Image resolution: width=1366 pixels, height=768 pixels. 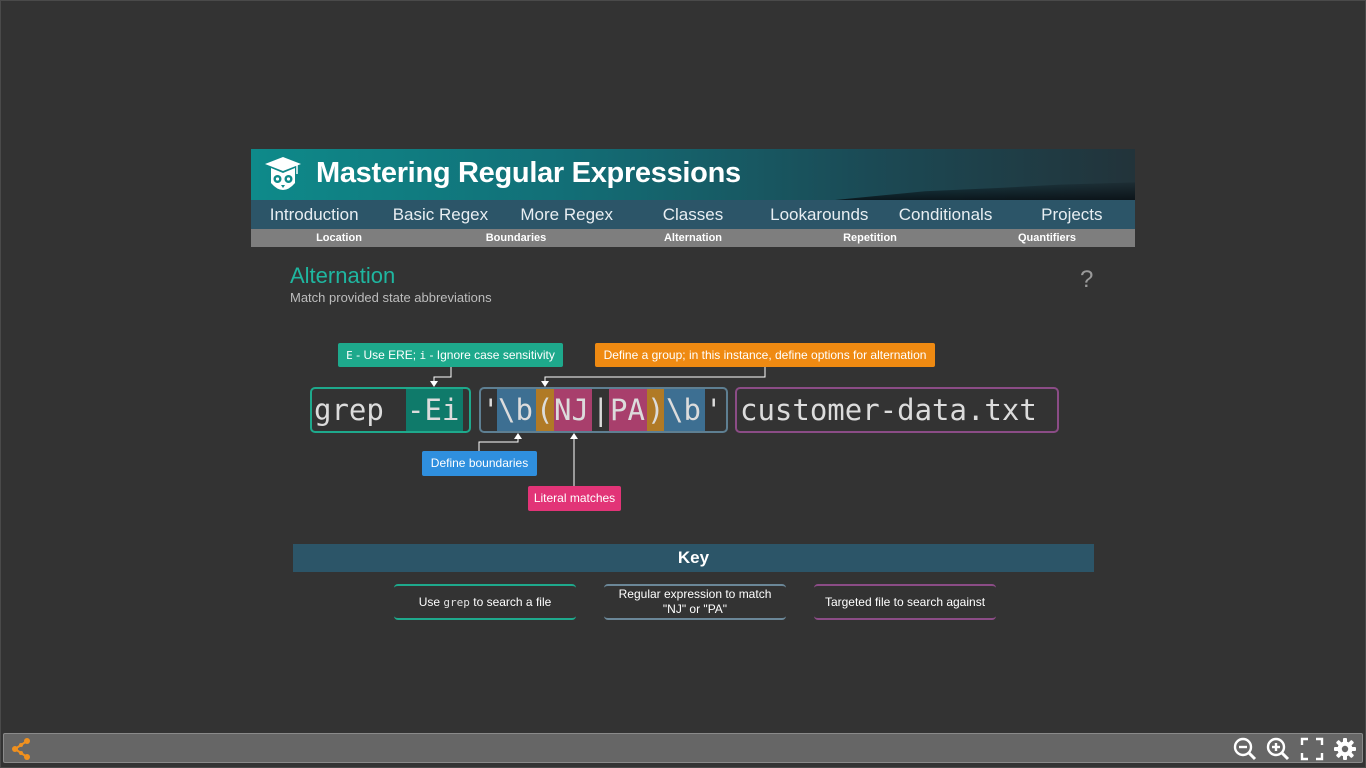 I want to click on key-grep: Use grep to search a file, so click(x=485, y=602).